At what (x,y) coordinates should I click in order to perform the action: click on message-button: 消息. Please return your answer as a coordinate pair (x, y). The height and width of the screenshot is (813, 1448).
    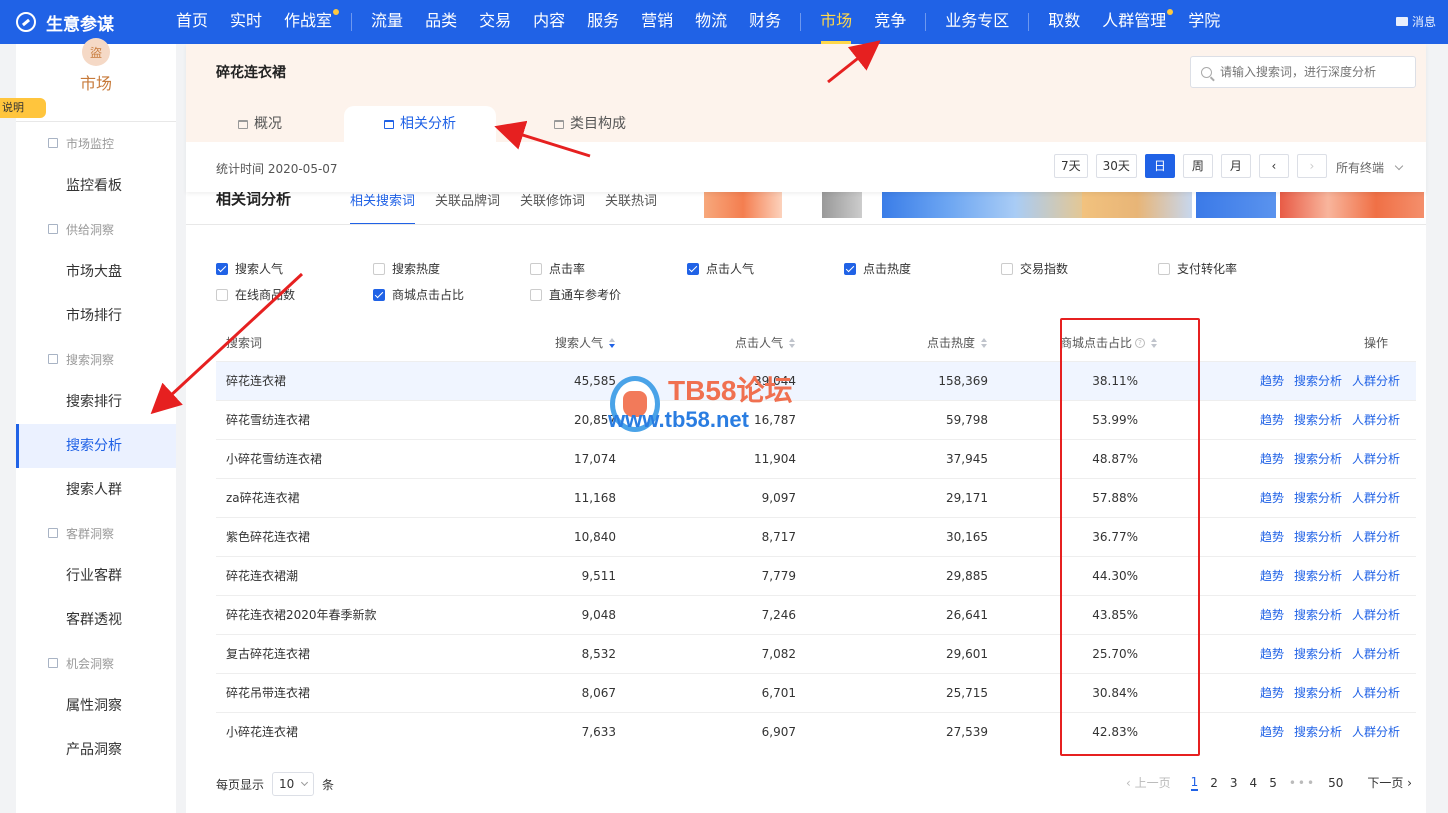
    Looking at the image, I should click on (1415, 21).